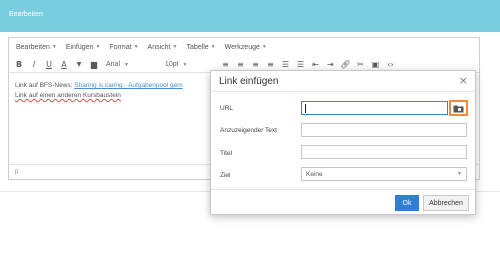 The image size is (500, 255). I want to click on dialog-title: Link einfügen, so click(249, 81).